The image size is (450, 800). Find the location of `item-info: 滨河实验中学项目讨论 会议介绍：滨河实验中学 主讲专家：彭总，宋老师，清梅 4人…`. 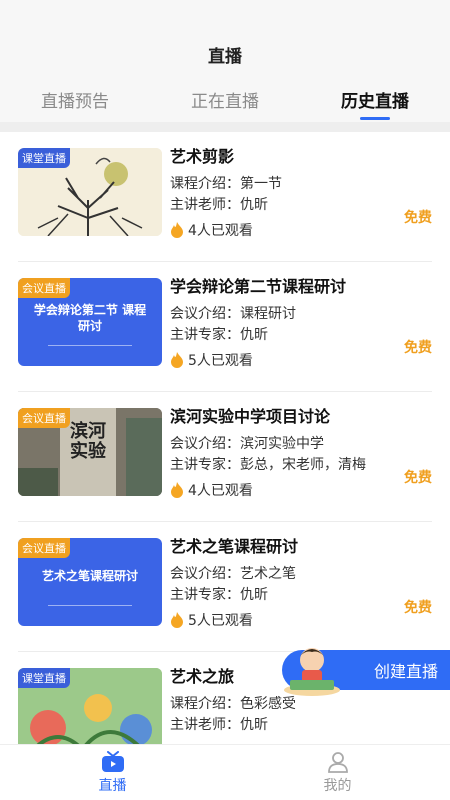

item-info: 滨河实验中学项目讨论 会议介绍：滨河实验中学 主讲专家：彭总，宋老师，清梅 4人… is located at coordinates (297, 464).